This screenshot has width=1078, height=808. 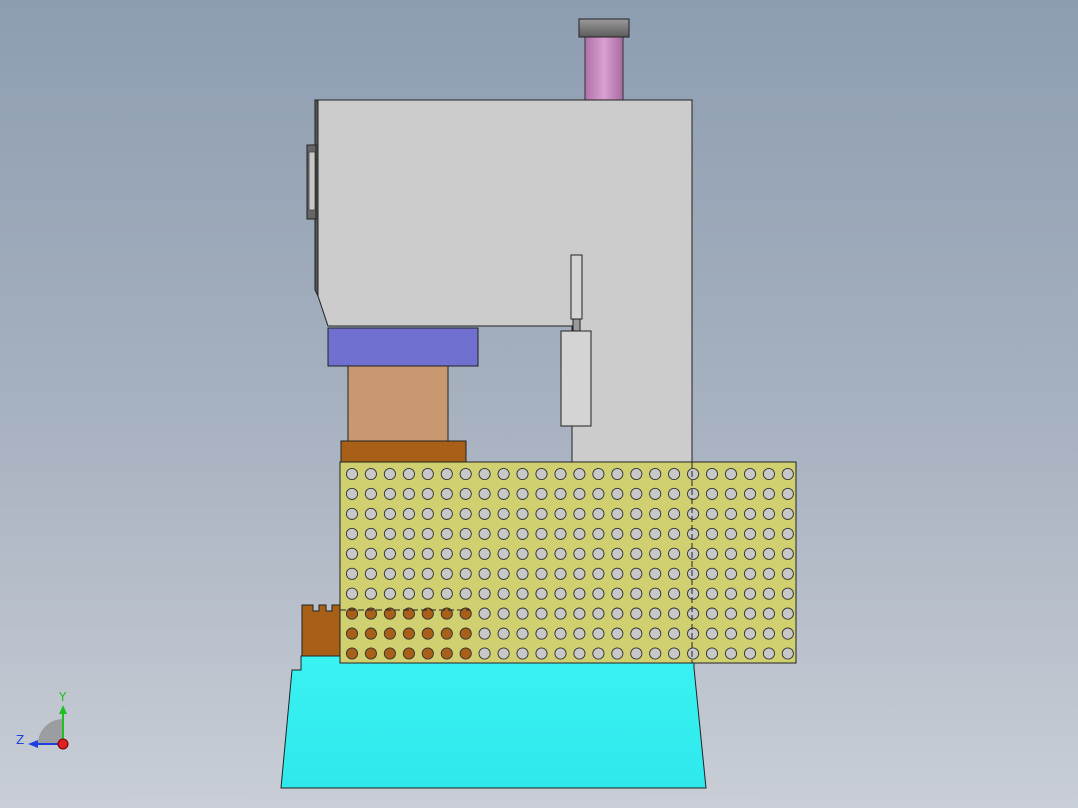 I want to click on guide-rod-top, so click(x=576, y=287).